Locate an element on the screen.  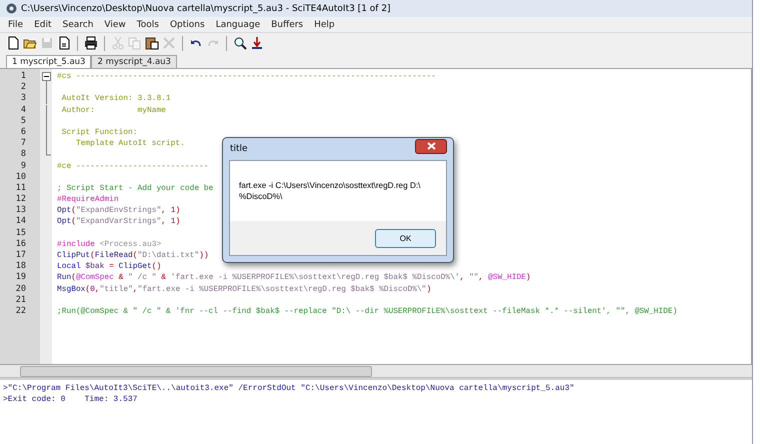
line-number: 11 is located at coordinates (20, 188).